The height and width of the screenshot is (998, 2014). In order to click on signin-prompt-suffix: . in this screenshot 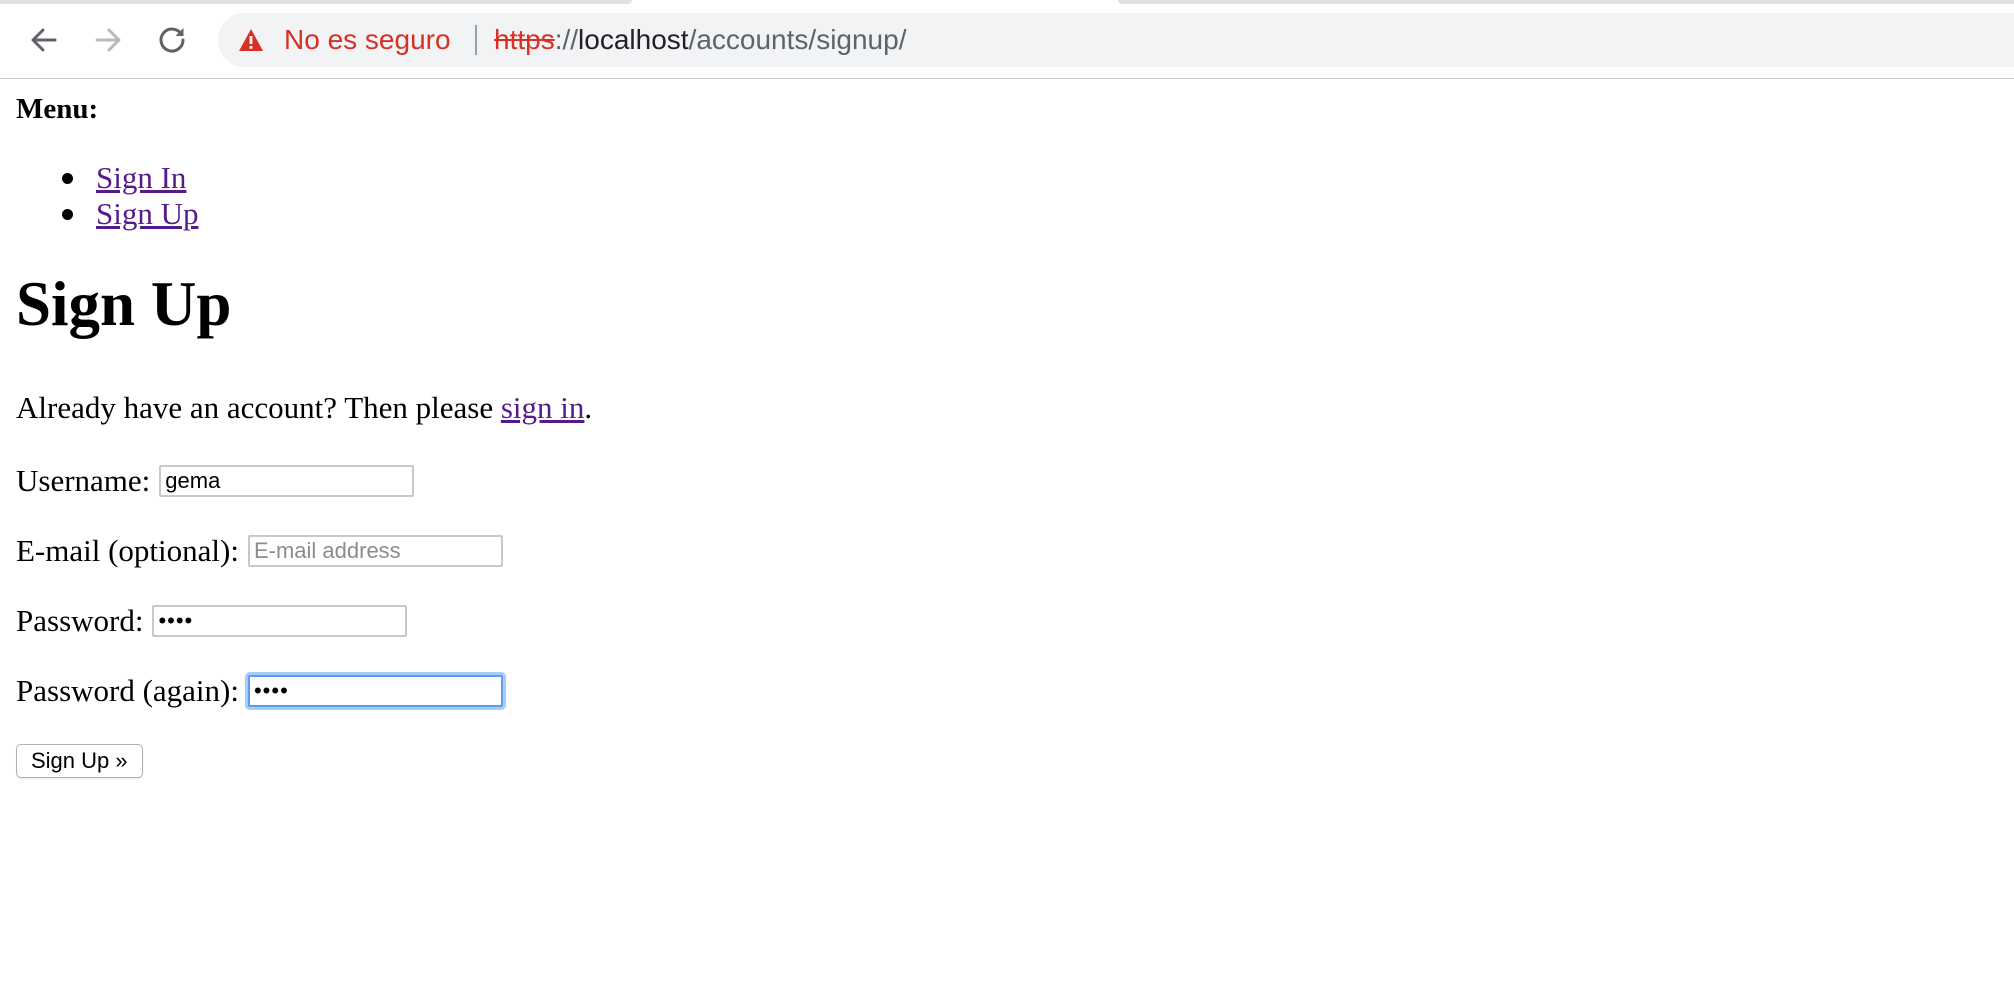, I will do `click(588, 407)`.